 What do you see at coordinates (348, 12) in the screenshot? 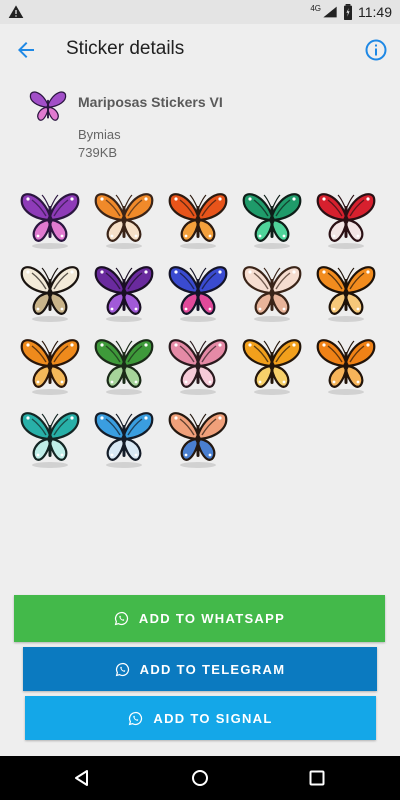
I see `battery-icon` at bounding box center [348, 12].